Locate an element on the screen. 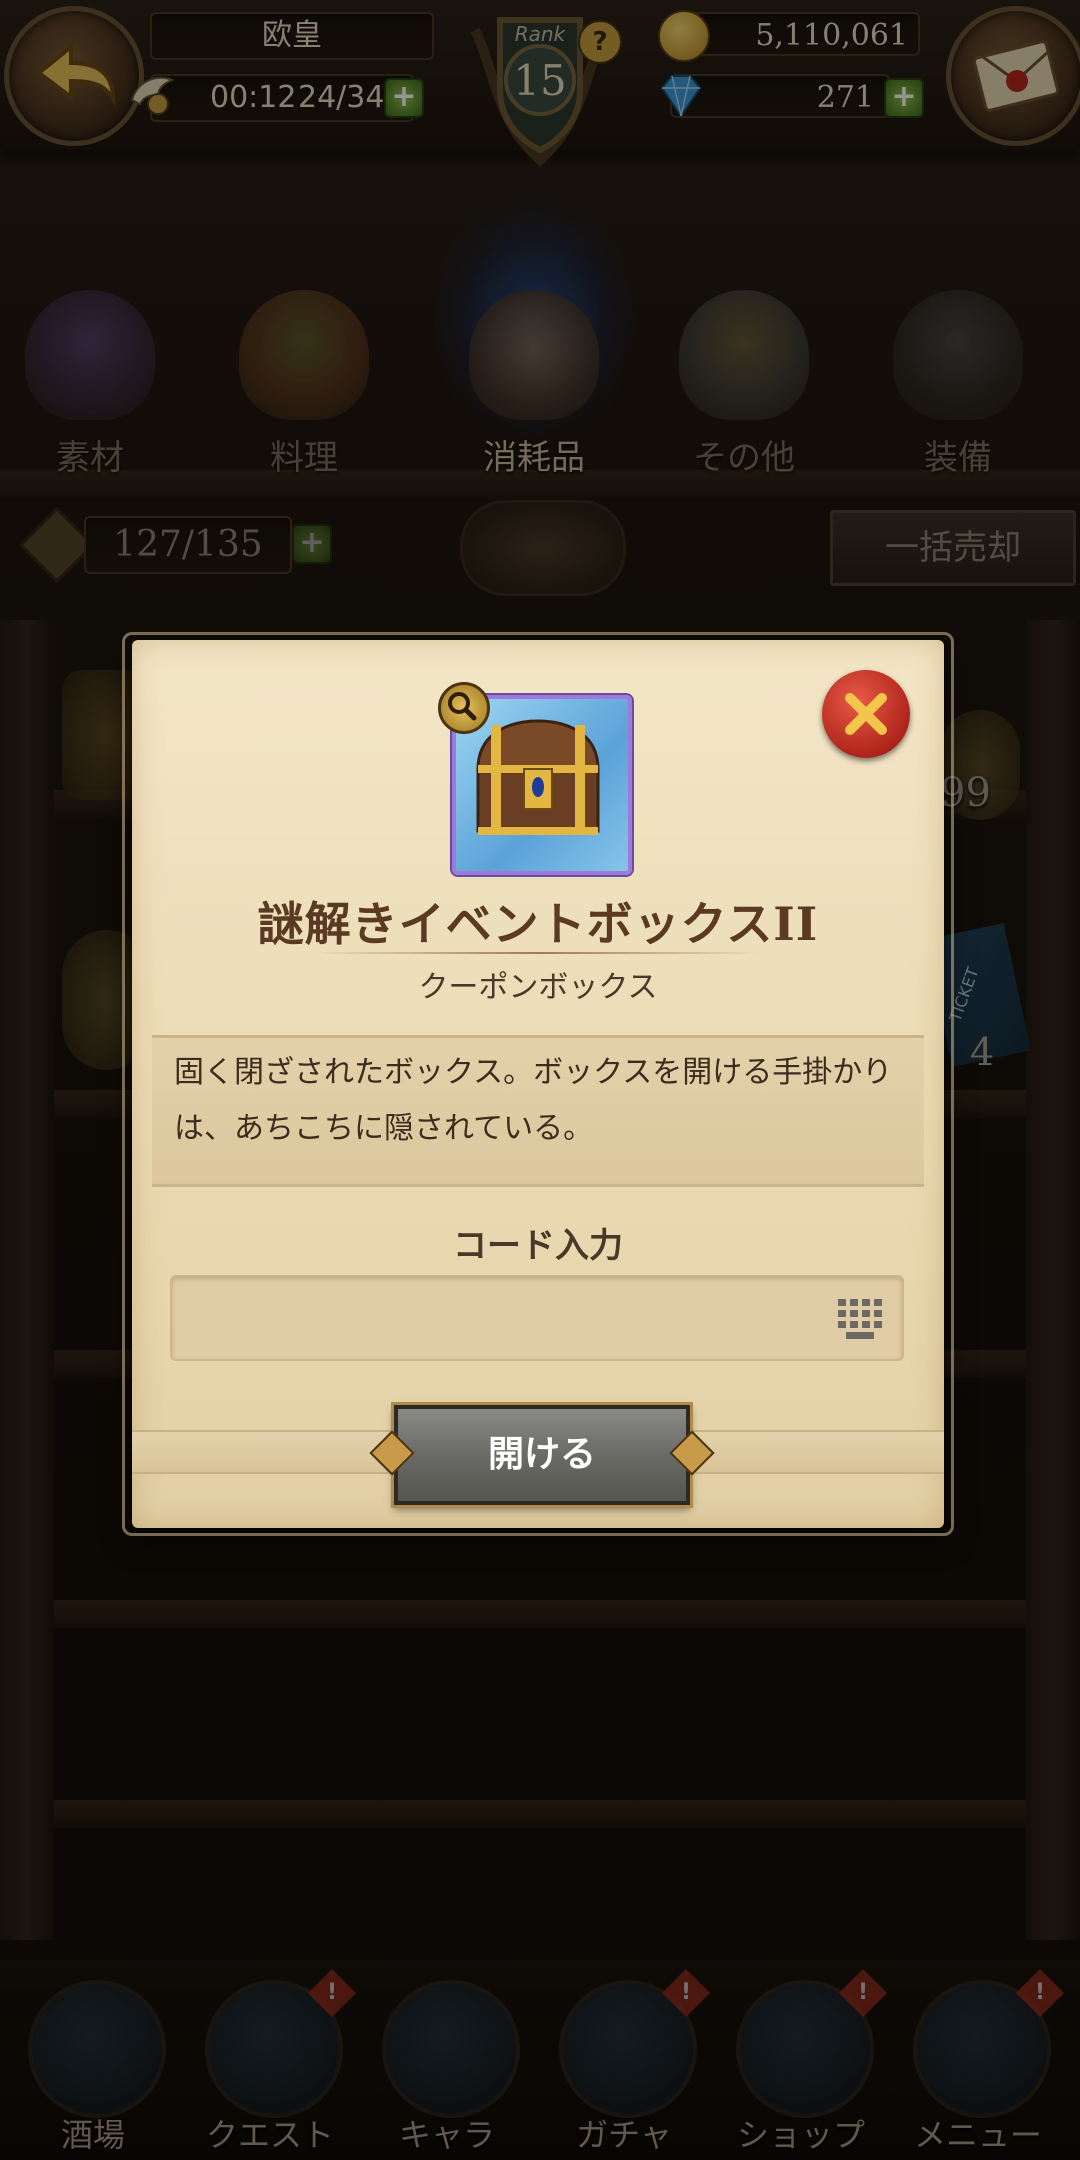 This screenshot has height=2160, width=1080. zoom-button is located at coordinates (464, 708).